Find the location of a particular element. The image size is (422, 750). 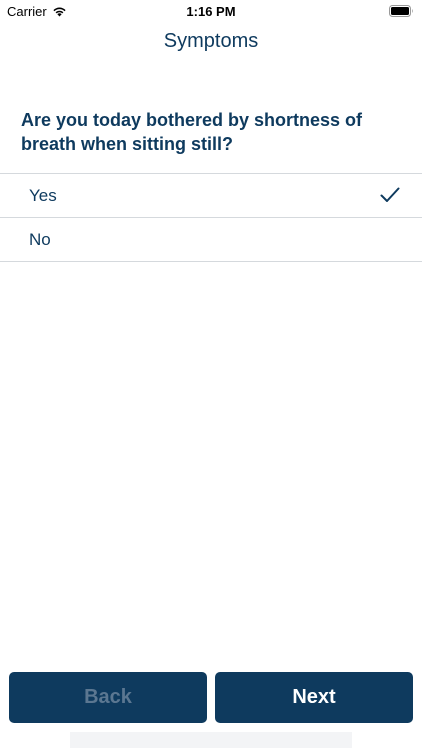

option-yes: Yes is located at coordinates (211, 196).